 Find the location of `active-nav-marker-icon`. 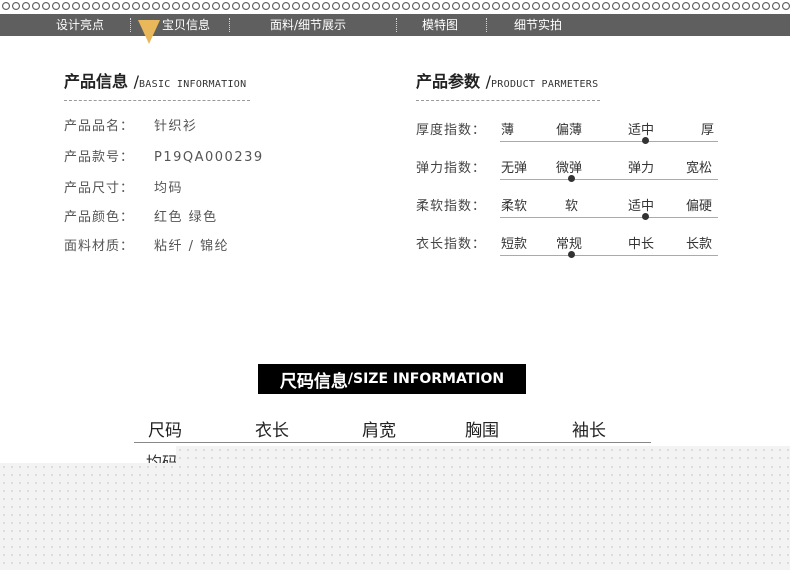

active-nav-marker-icon is located at coordinates (149, 32).